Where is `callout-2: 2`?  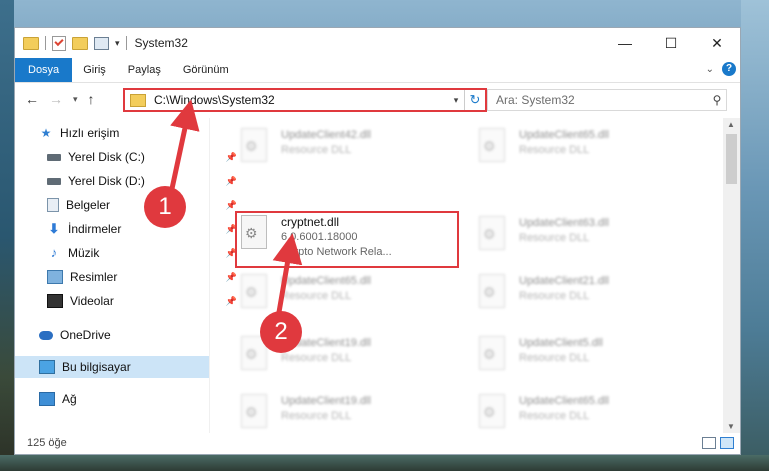 callout-2: 2 is located at coordinates (281, 332).